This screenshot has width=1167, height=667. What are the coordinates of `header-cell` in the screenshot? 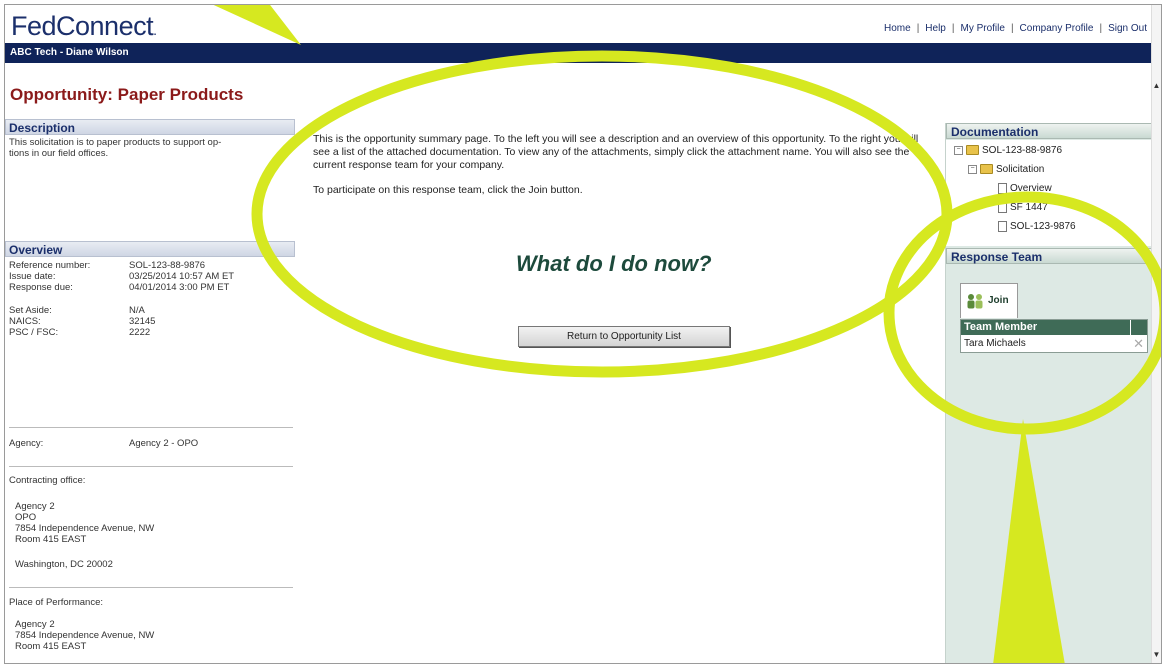 It's located at (1138, 327).